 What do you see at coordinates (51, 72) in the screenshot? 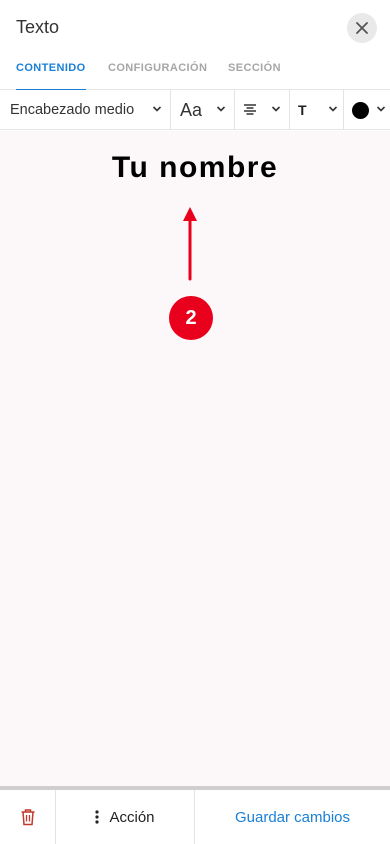
I see `tab-contenido: CONTENIDO` at bounding box center [51, 72].